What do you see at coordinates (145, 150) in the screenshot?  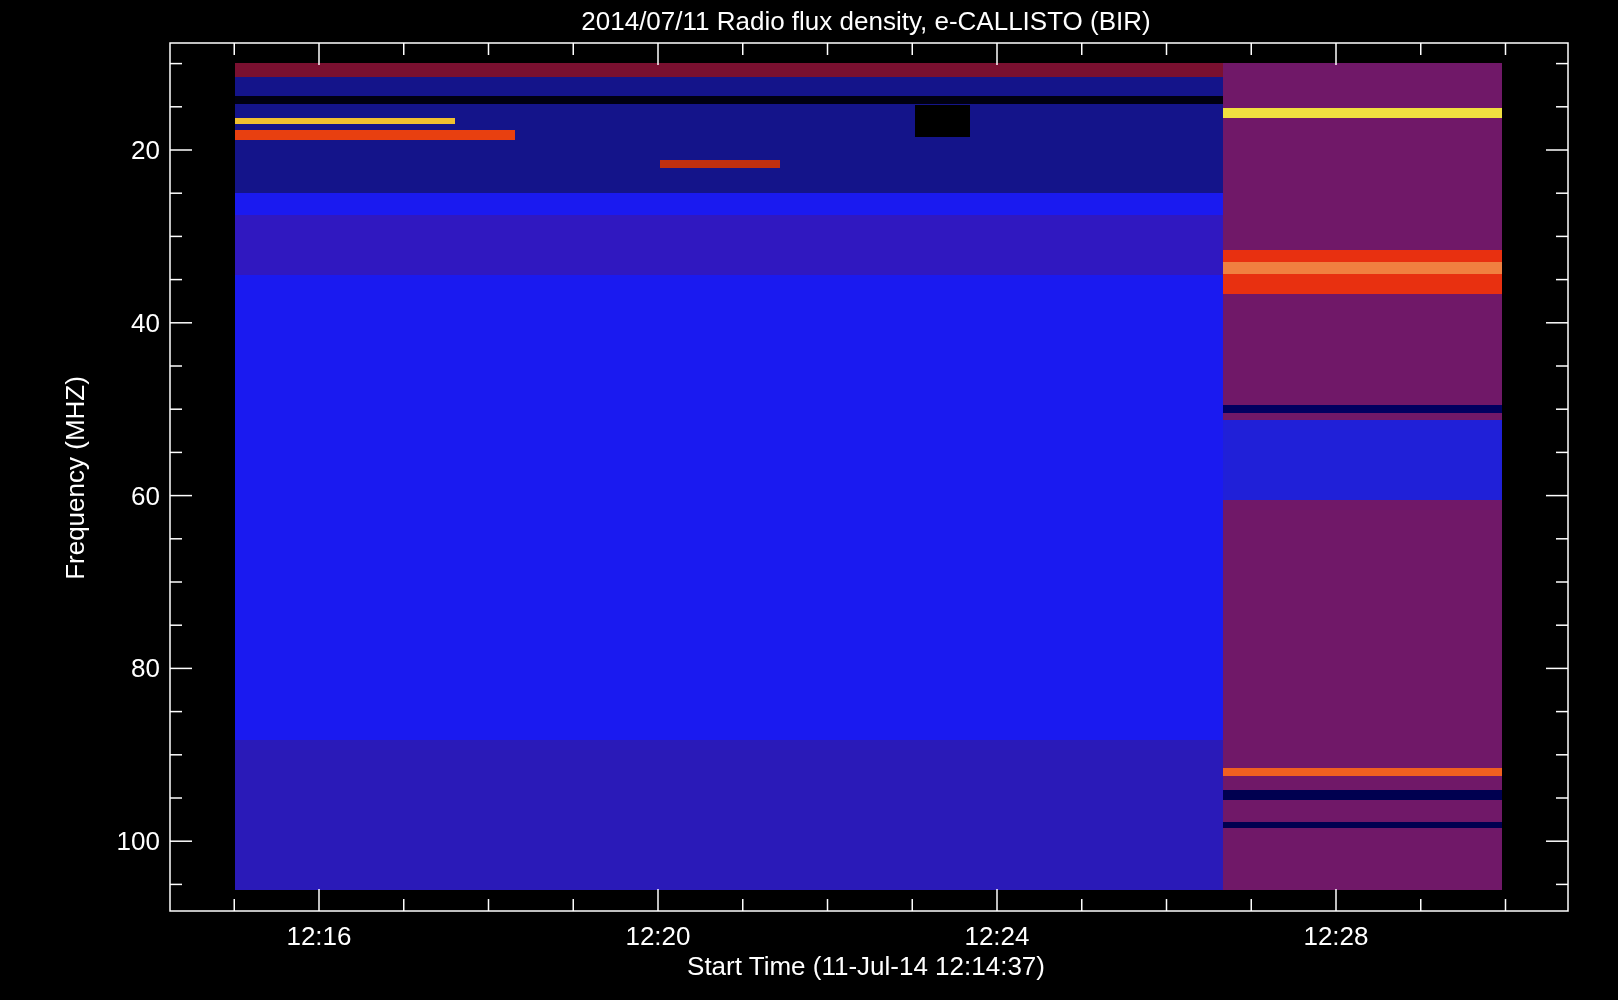 I see `y-tick-label: 20` at bounding box center [145, 150].